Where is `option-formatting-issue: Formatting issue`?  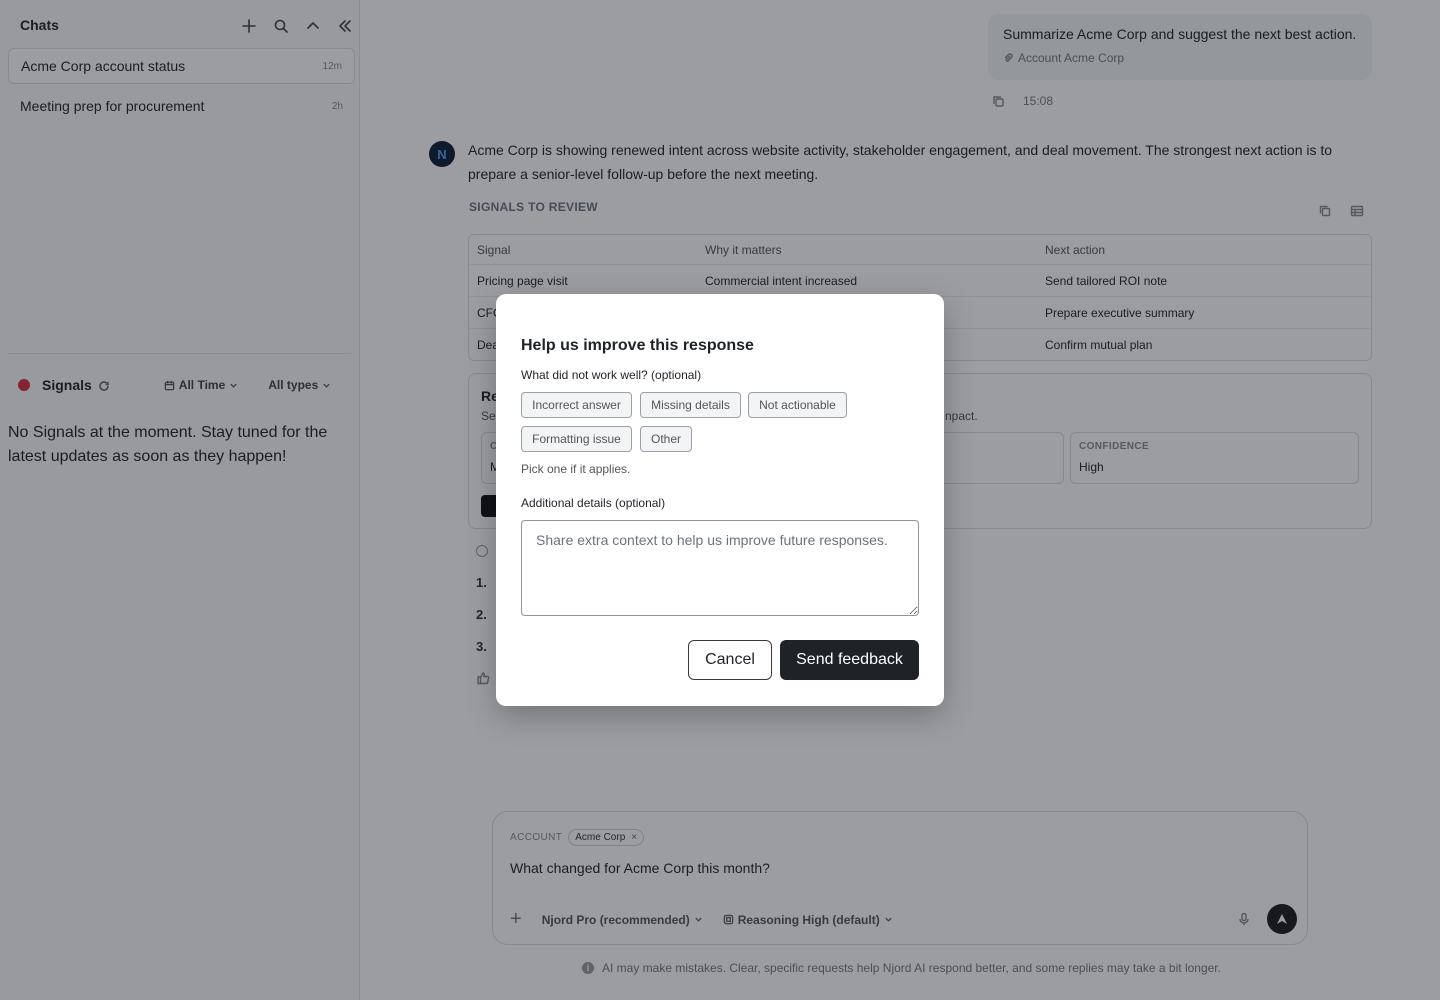
option-formatting-issue: Formatting issue is located at coordinates (576, 439).